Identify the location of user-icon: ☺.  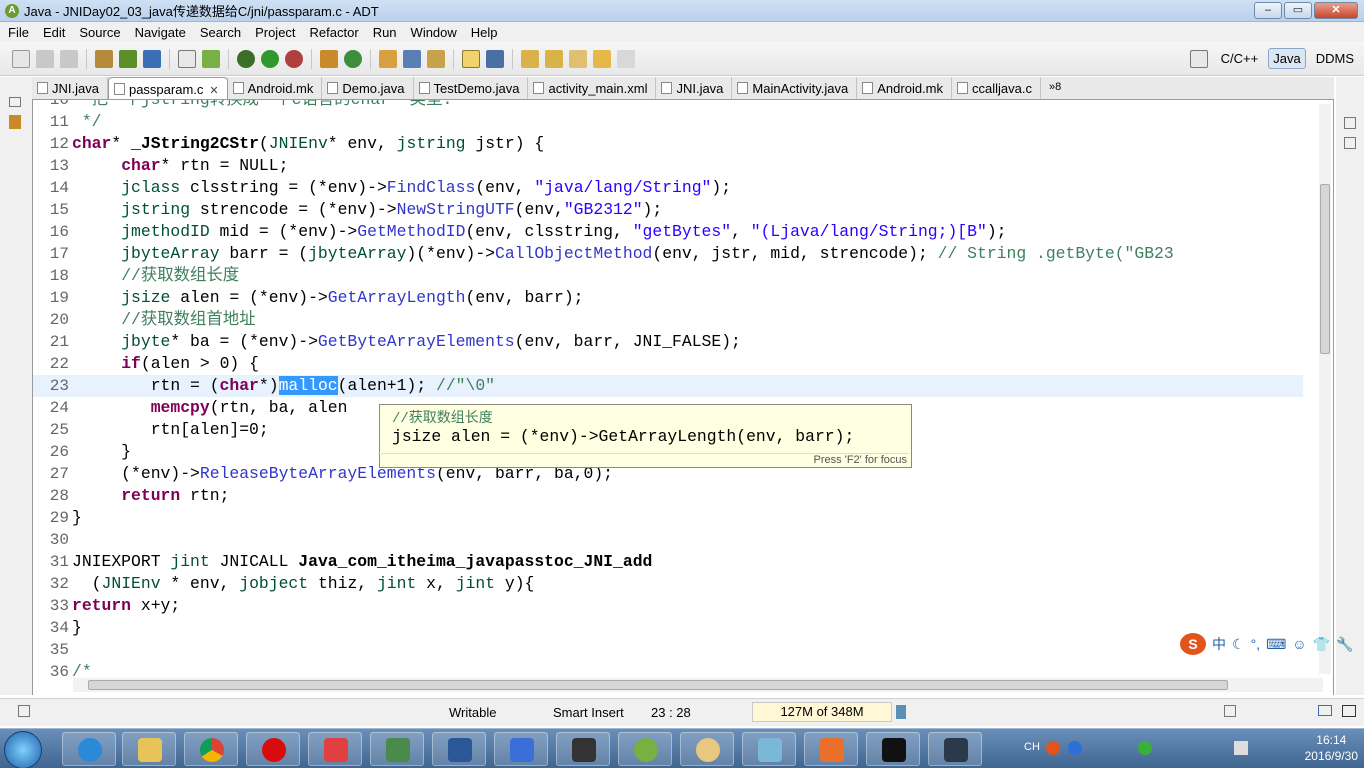
(1299, 644).